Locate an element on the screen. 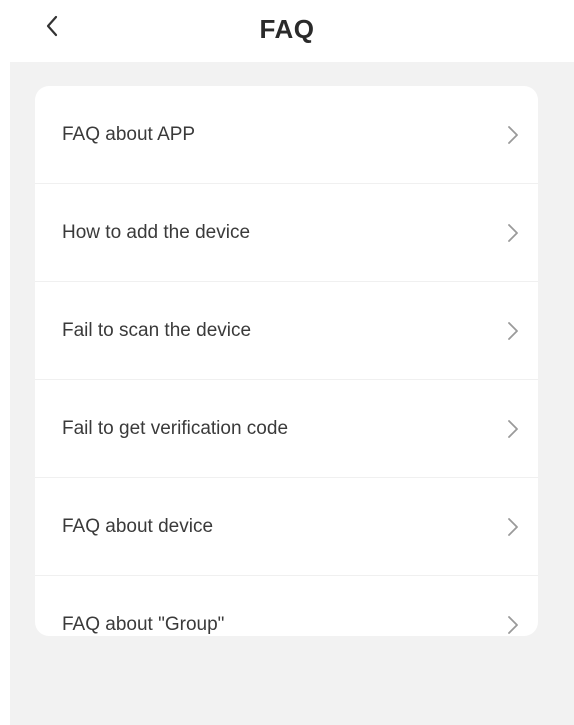  faq-item-label: FAQ about device is located at coordinates (138, 526).